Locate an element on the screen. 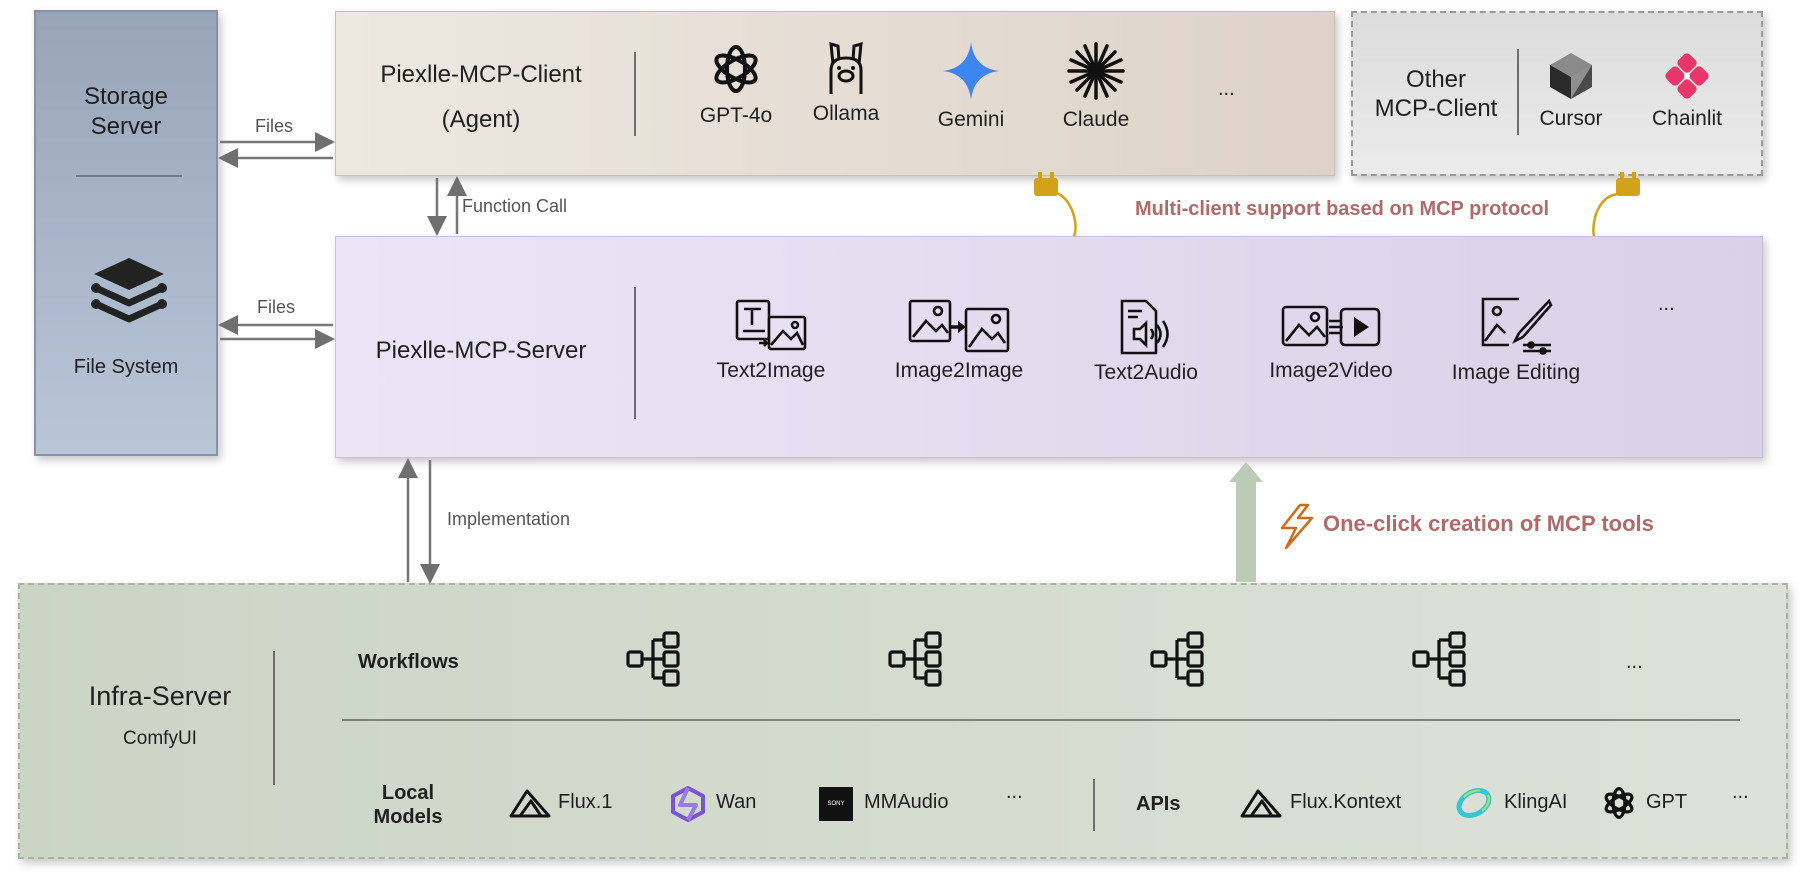 The image size is (1808, 883). files-label-mid: Files is located at coordinates (276, 307).